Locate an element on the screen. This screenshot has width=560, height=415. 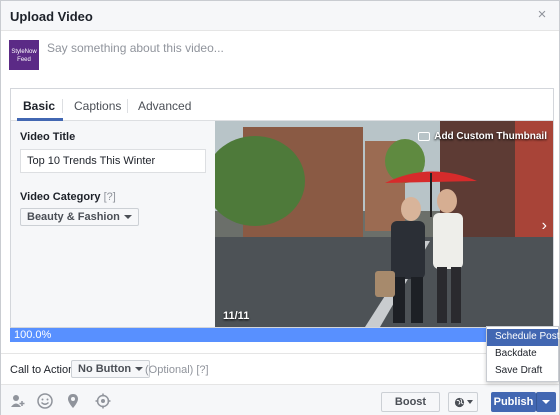
upload-progress-bar: 100.0% is located at coordinates (282, 335).